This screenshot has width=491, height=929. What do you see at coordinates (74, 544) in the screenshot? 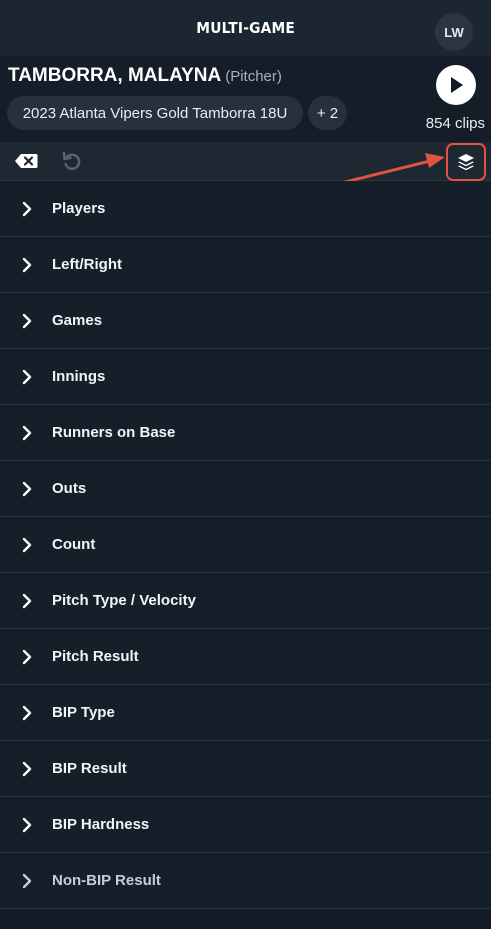
I see `filter-label: Count` at bounding box center [74, 544].